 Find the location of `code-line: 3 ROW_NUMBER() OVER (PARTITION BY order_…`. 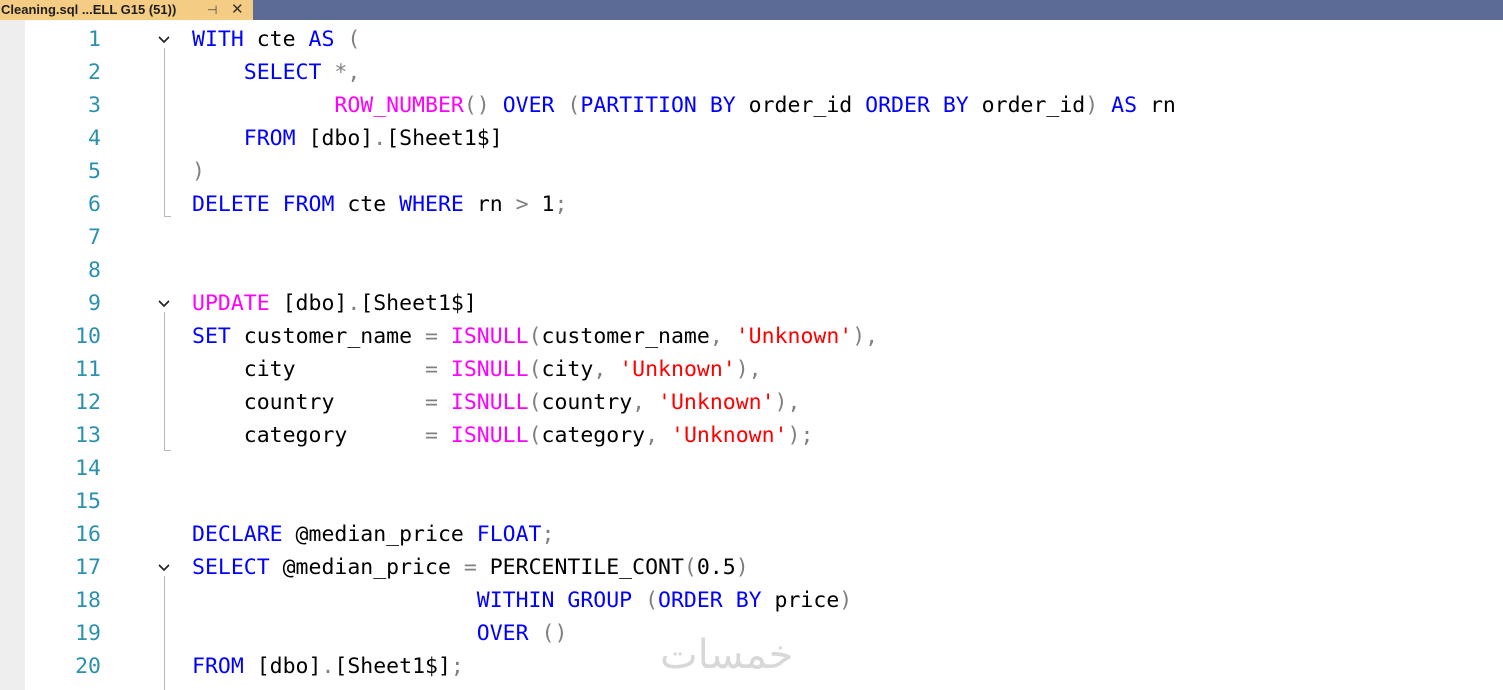

code-line: 3 ROW_NUMBER() OVER (PARTITION BY order_… is located at coordinates (764, 105).